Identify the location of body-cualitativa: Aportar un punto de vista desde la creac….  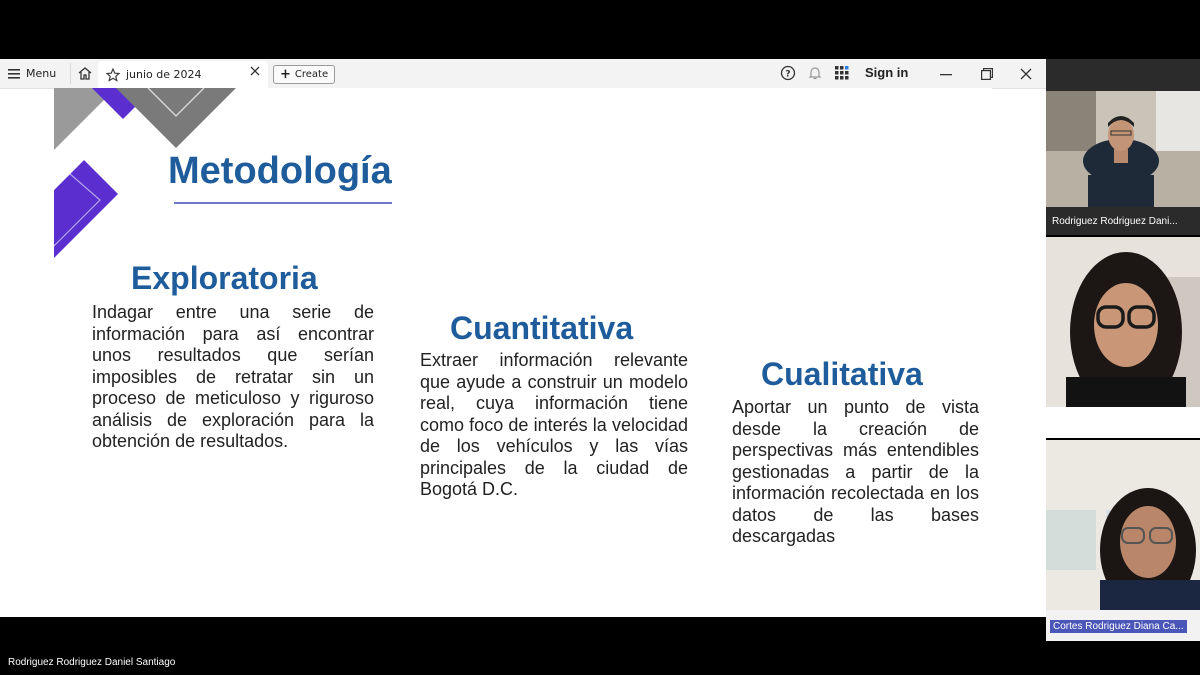
(855, 471).